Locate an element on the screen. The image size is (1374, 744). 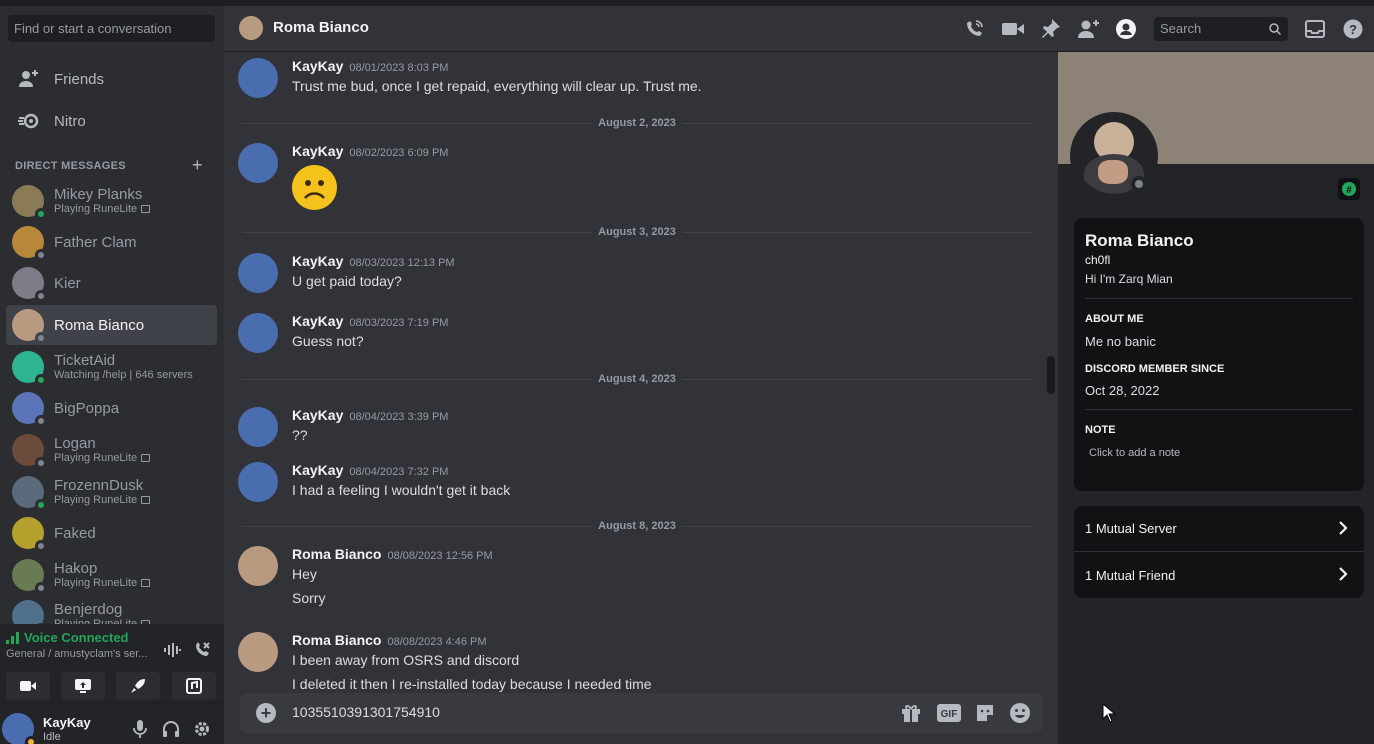
message-author: KayKay 08/04/2023 7:32 PM is located at coordinates (370, 470).